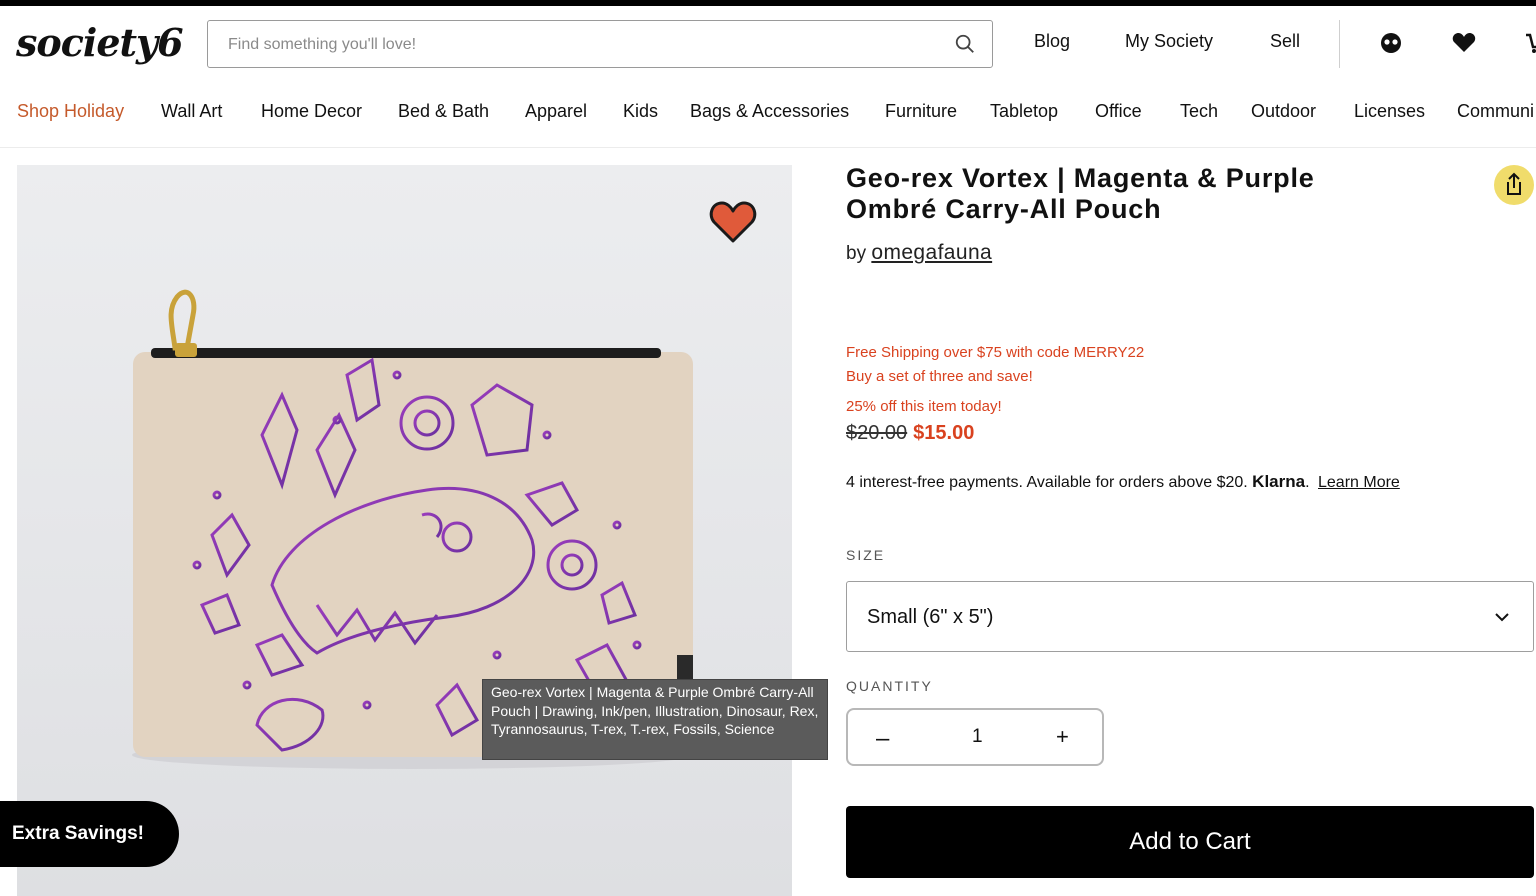  What do you see at coordinates (640, 111) in the screenshot?
I see `nav-kids: Kids` at bounding box center [640, 111].